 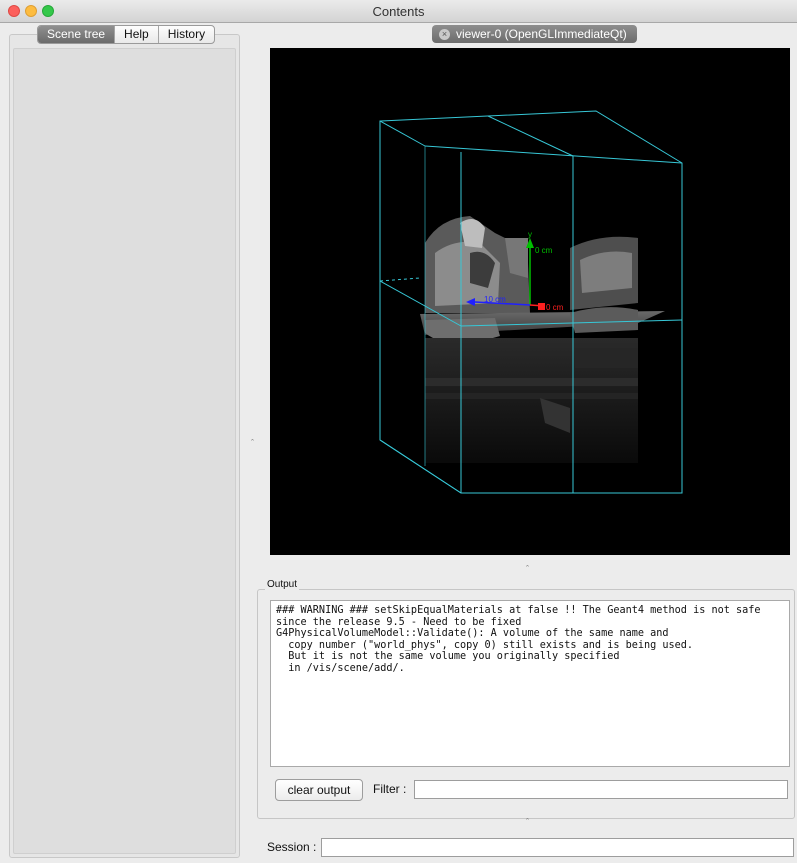 What do you see at coordinates (444, 34) in the screenshot?
I see `close-tab-icon: ×` at bounding box center [444, 34].